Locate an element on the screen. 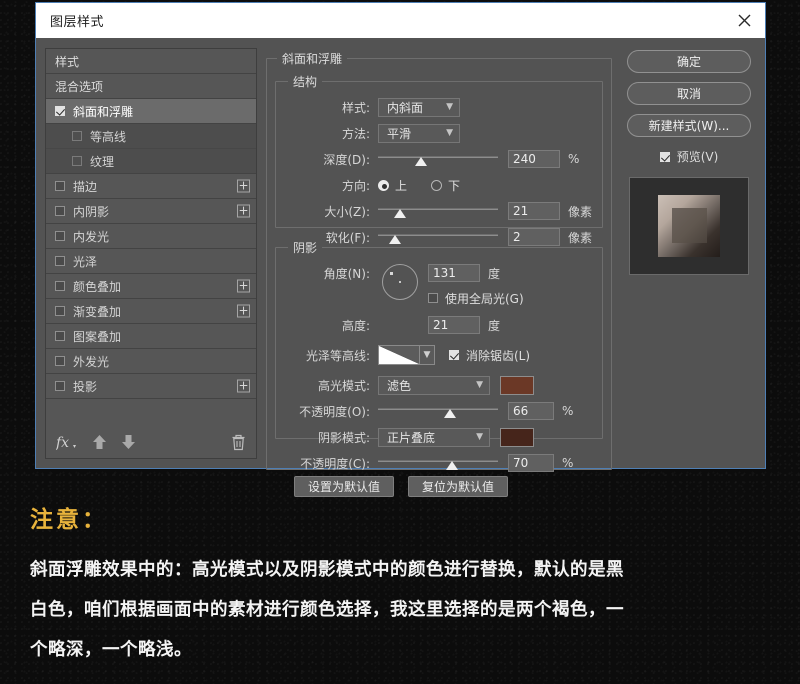 Image resolution: width=800 pixels, height=684 pixels. sidebar-item-label: 外发光 is located at coordinates (91, 361).